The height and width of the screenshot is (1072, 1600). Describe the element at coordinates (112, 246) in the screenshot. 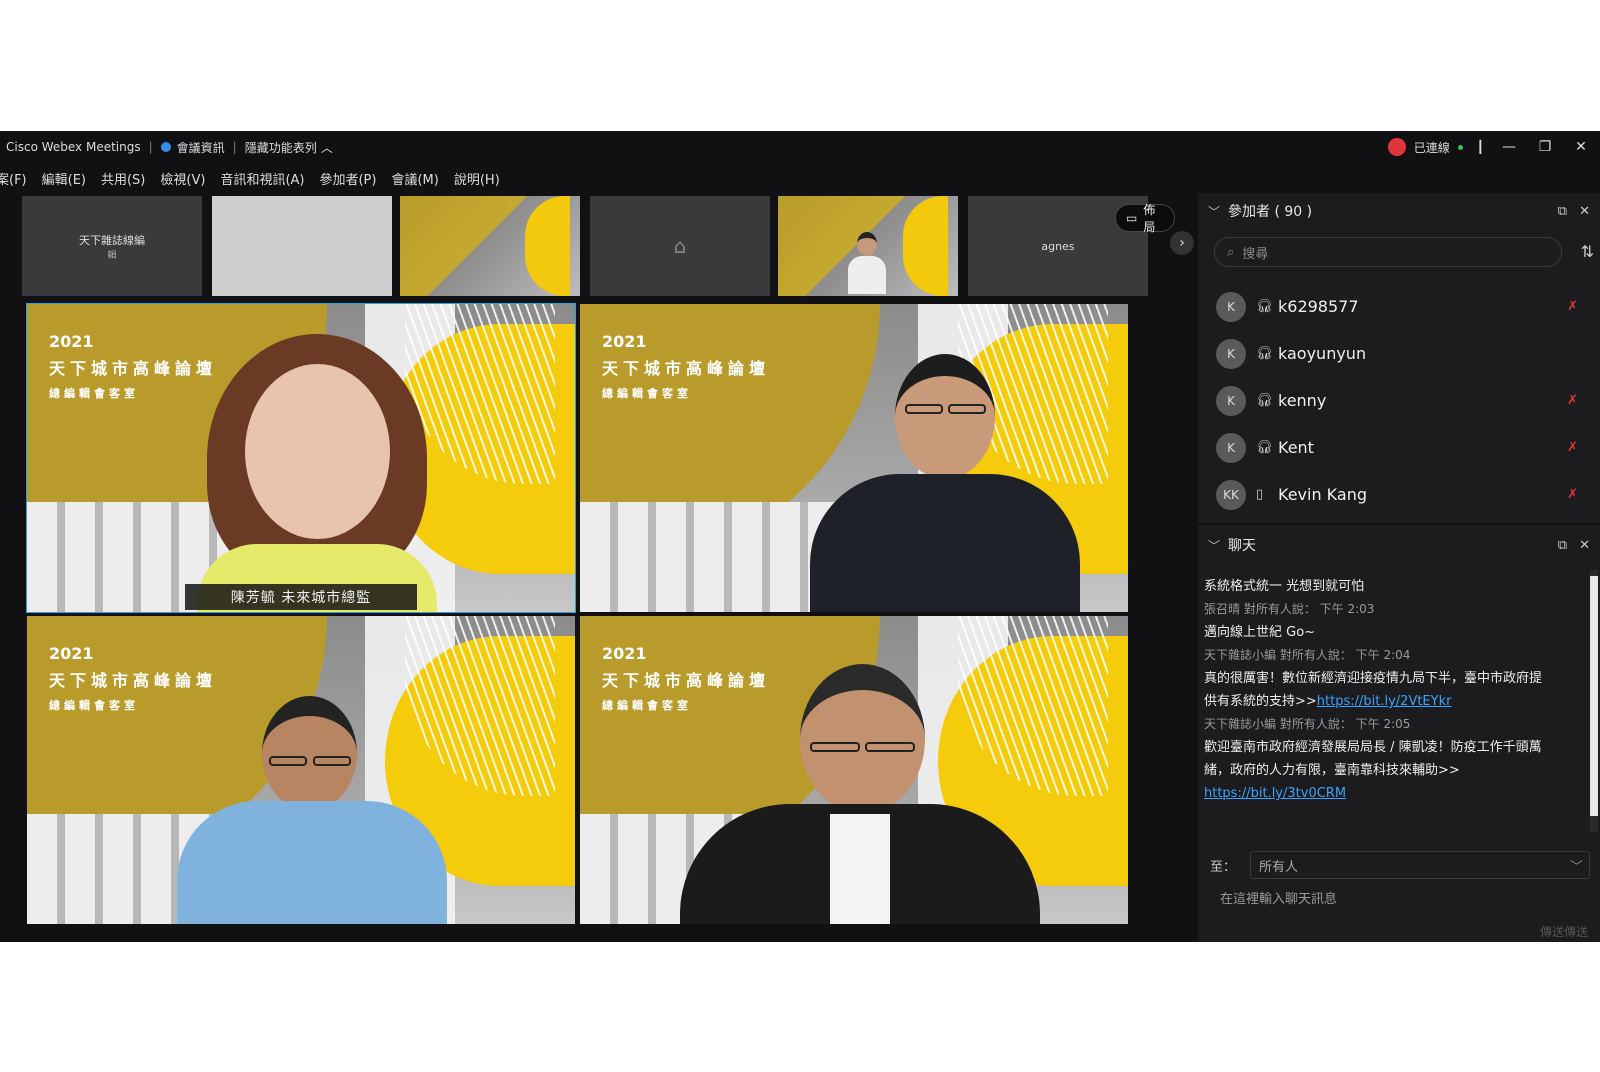

I see `video-thumbnail: 天下雜誌線編 輯` at that location.